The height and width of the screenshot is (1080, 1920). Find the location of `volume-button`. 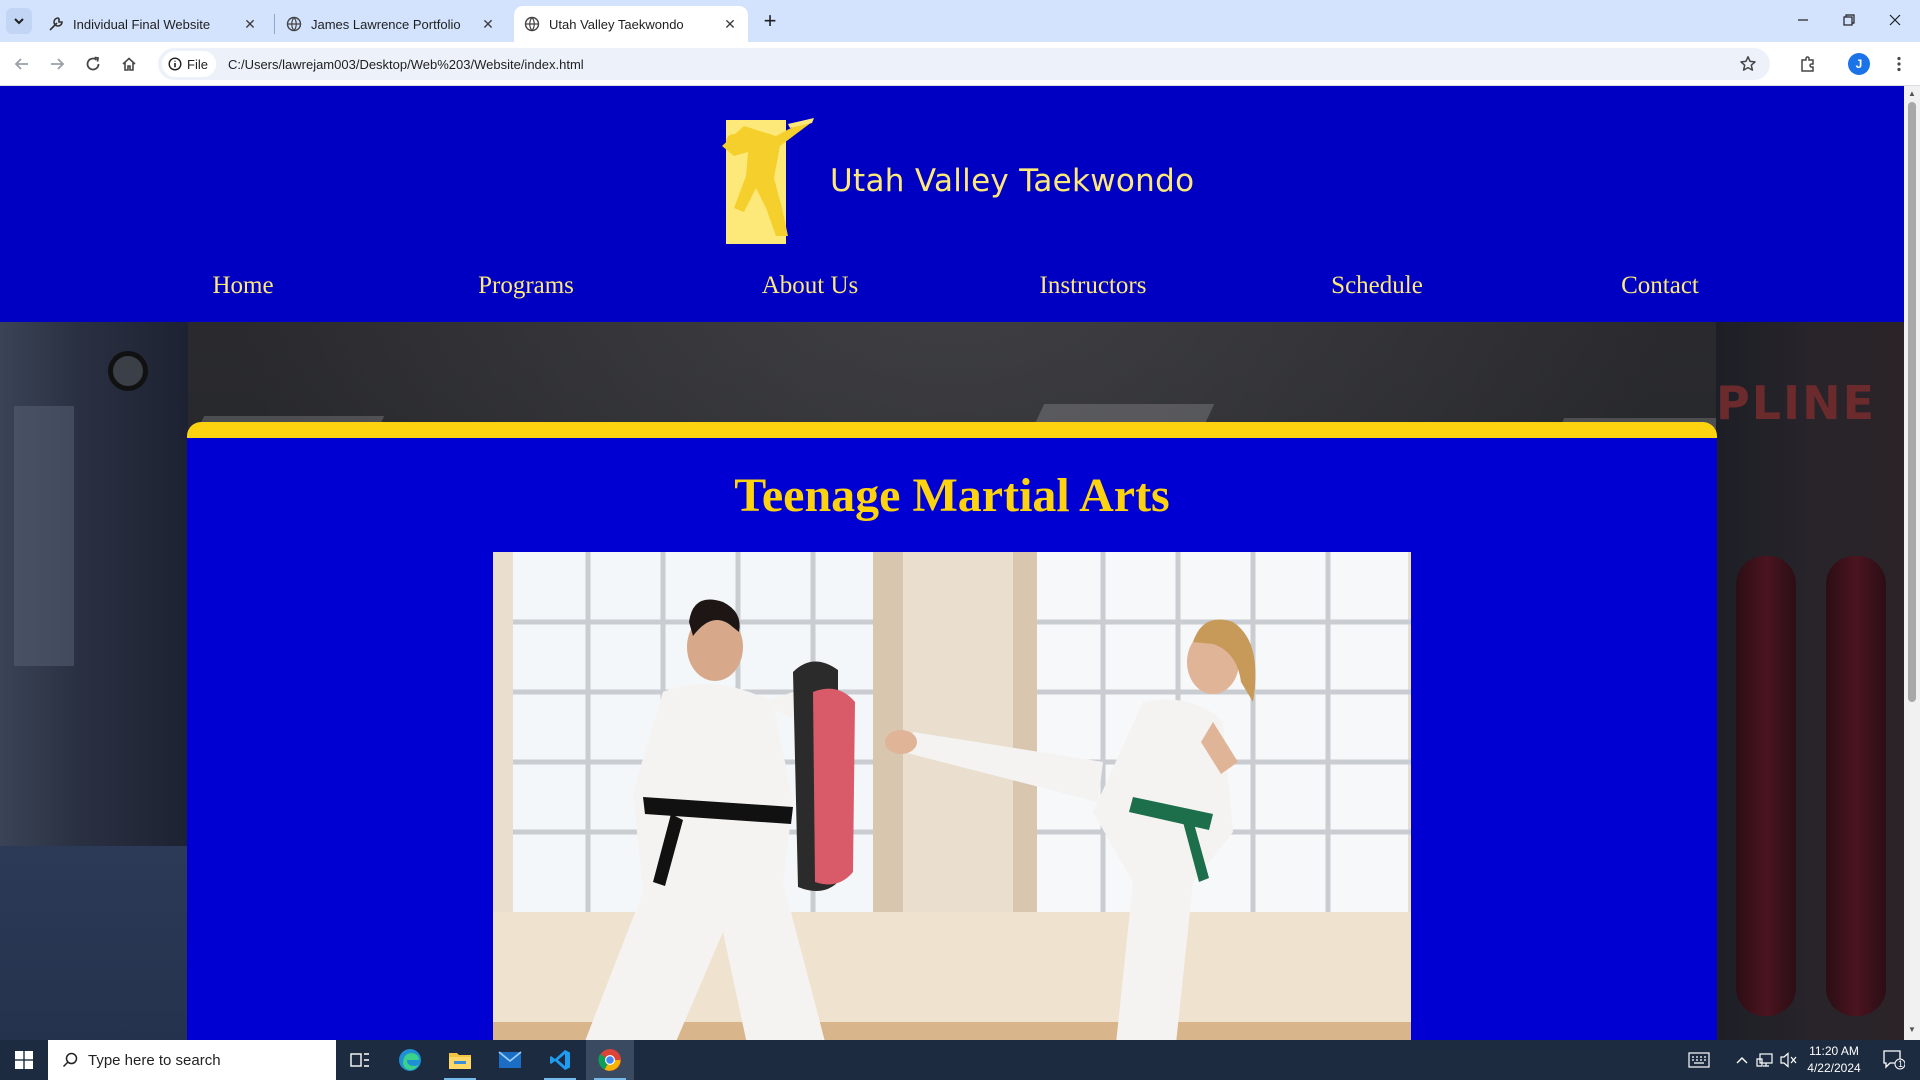

volume-button is located at coordinates (1789, 1060).